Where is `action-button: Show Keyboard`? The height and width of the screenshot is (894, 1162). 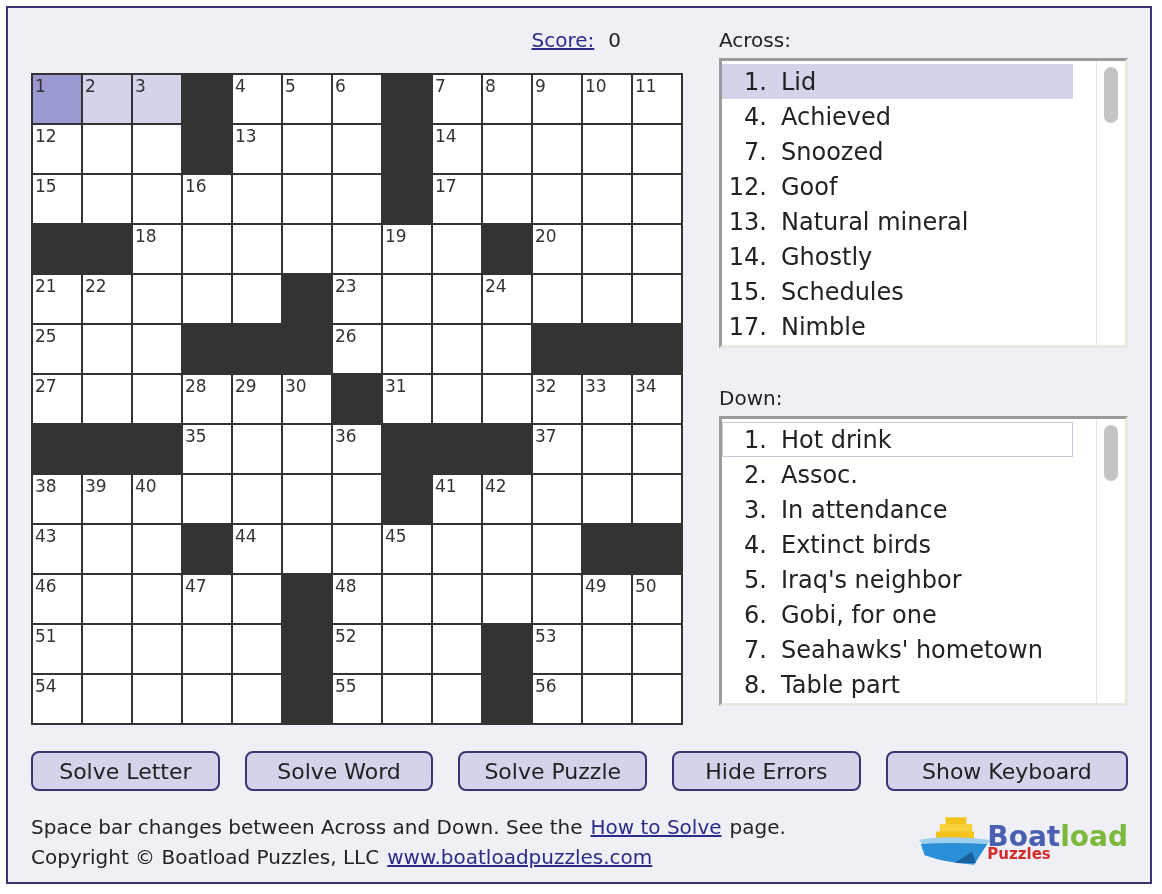 action-button: Show Keyboard is located at coordinates (1006, 771).